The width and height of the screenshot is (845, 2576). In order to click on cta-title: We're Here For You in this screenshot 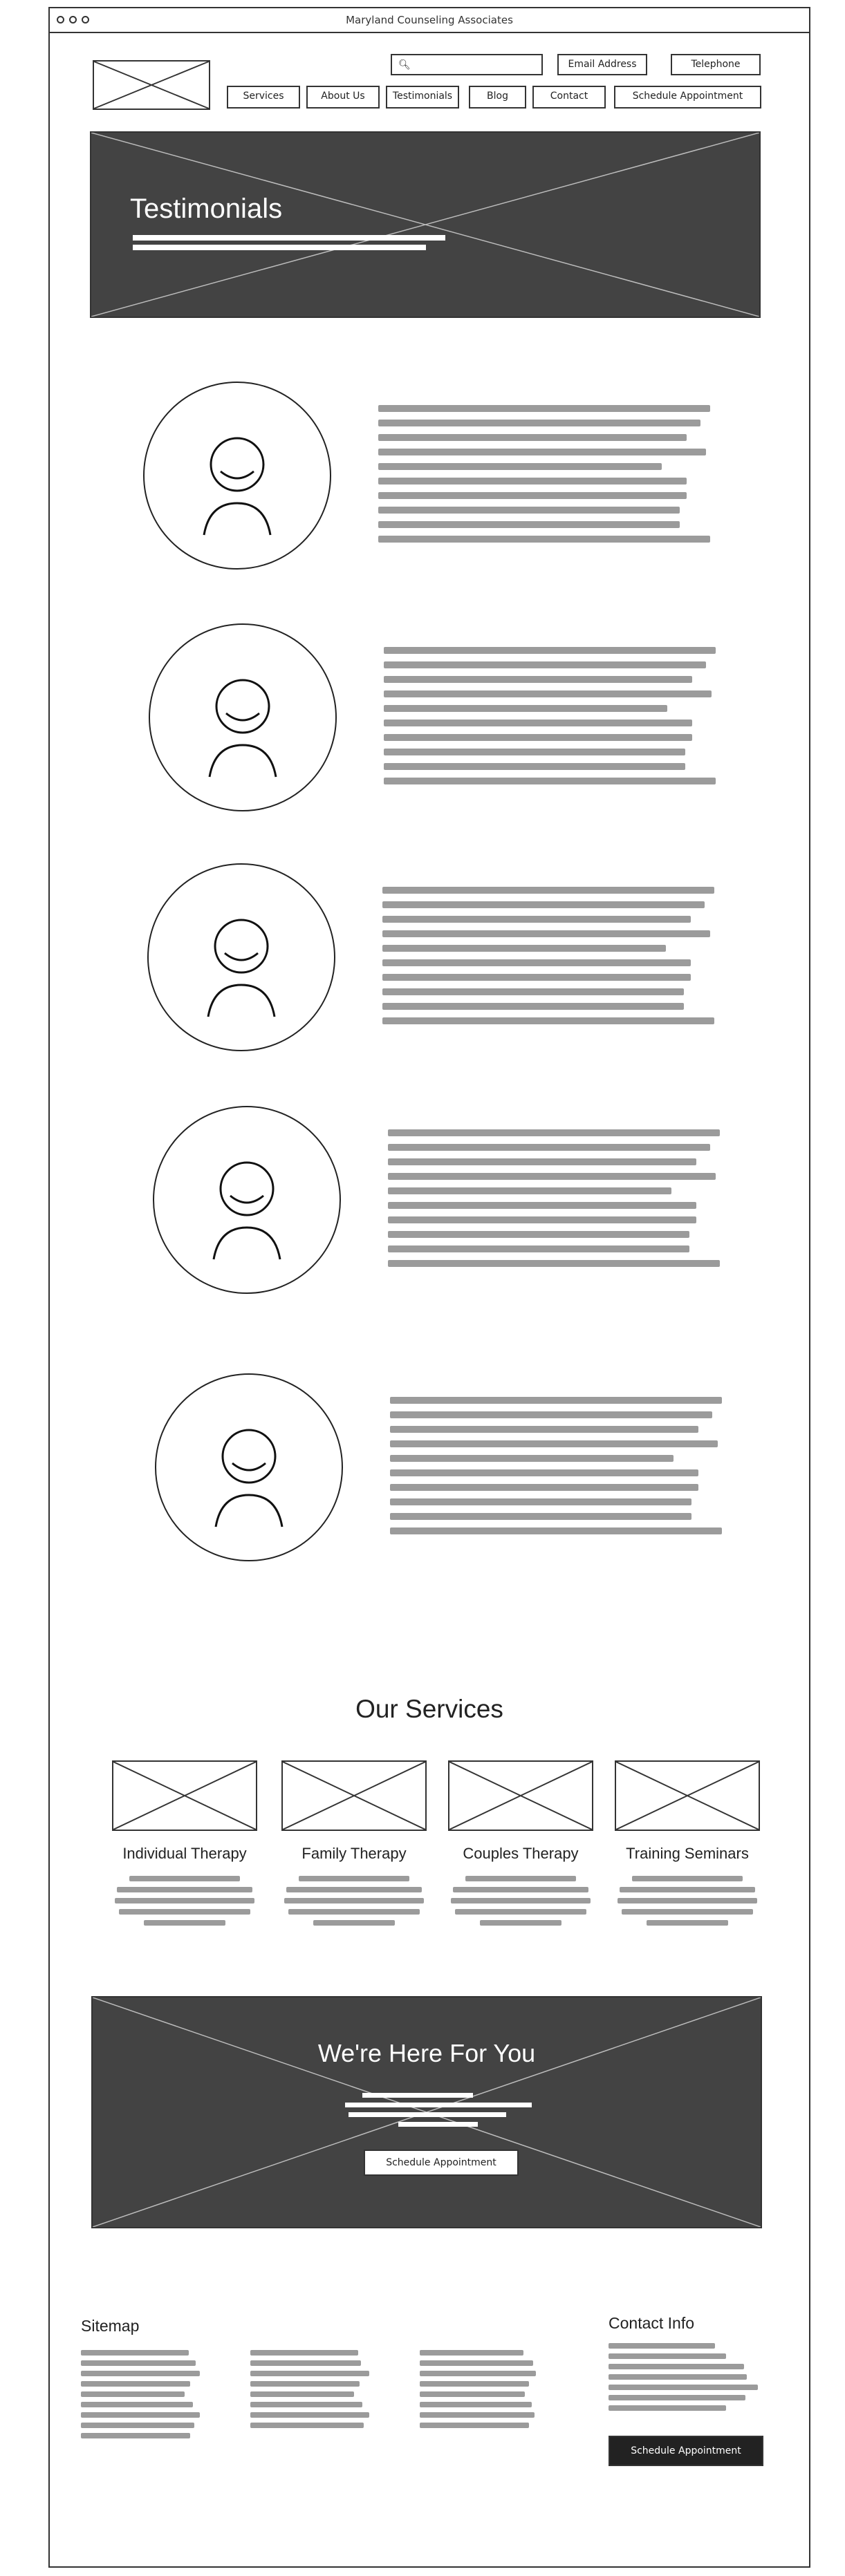, I will do `click(426, 2053)`.